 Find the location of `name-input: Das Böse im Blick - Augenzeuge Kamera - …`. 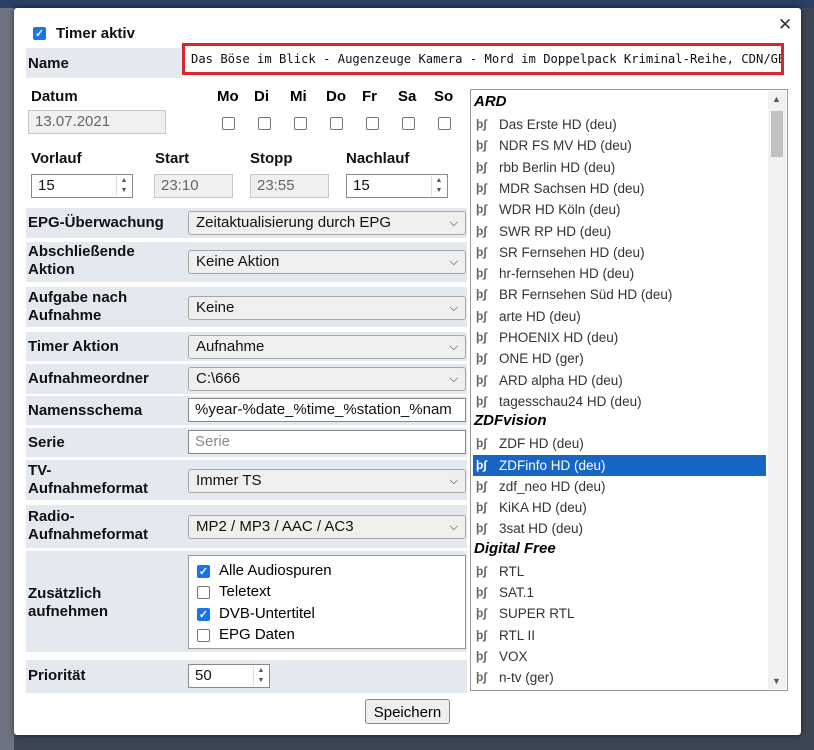

name-input: Das Böse im Blick - Augenzeuge Kamera - … is located at coordinates (483, 59).